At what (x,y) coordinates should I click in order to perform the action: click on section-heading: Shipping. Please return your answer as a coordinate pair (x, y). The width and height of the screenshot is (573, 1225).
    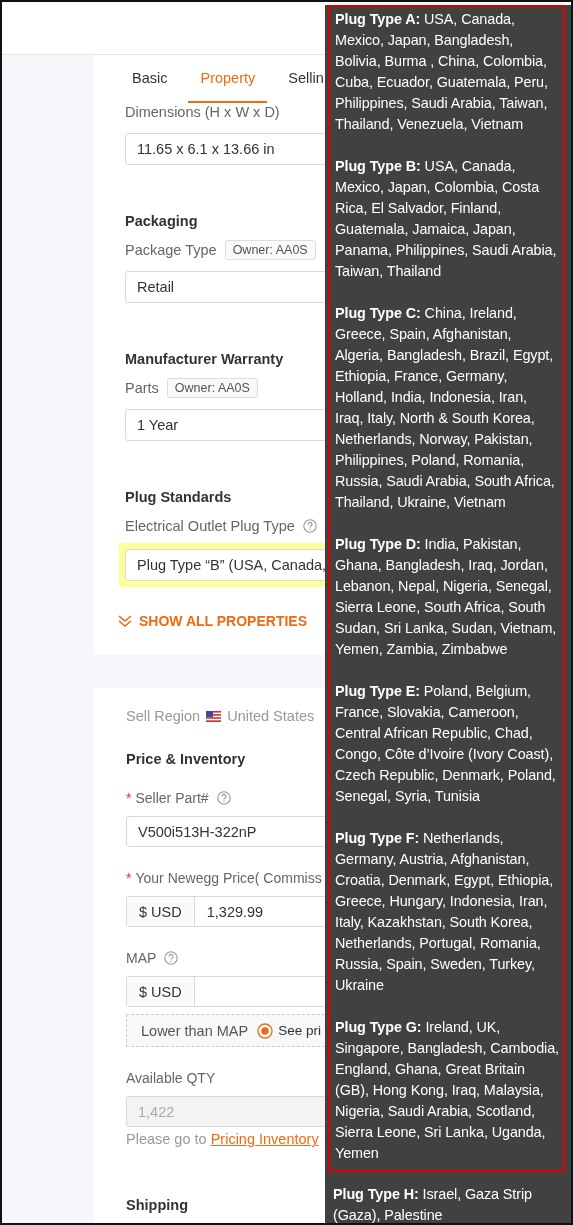
    Looking at the image, I should click on (157, 1205).